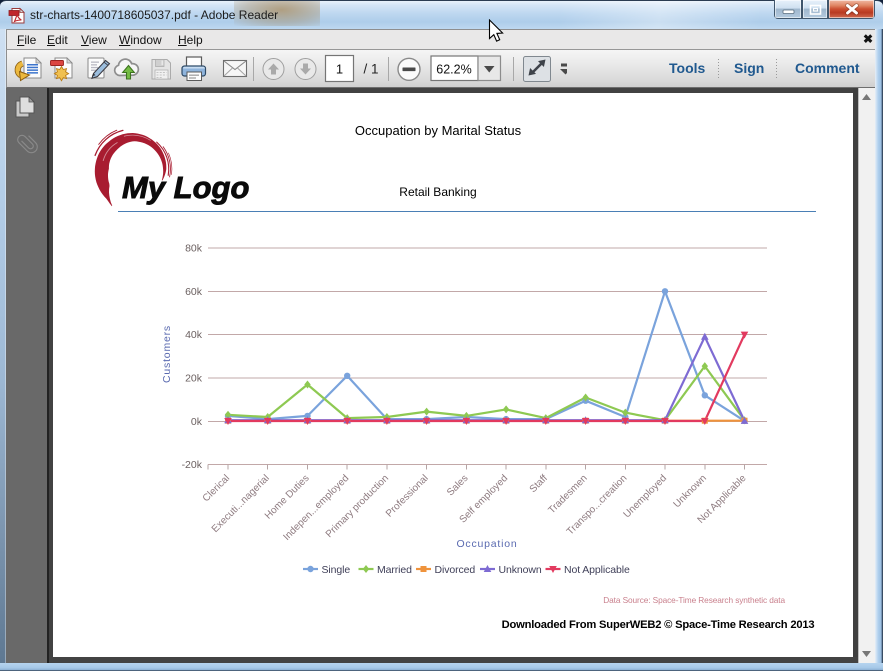 Image resolution: width=883 pixels, height=671 pixels. What do you see at coordinates (457, 485) in the screenshot?
I see `svg-text: Sales` at bounding box center [457, 485].